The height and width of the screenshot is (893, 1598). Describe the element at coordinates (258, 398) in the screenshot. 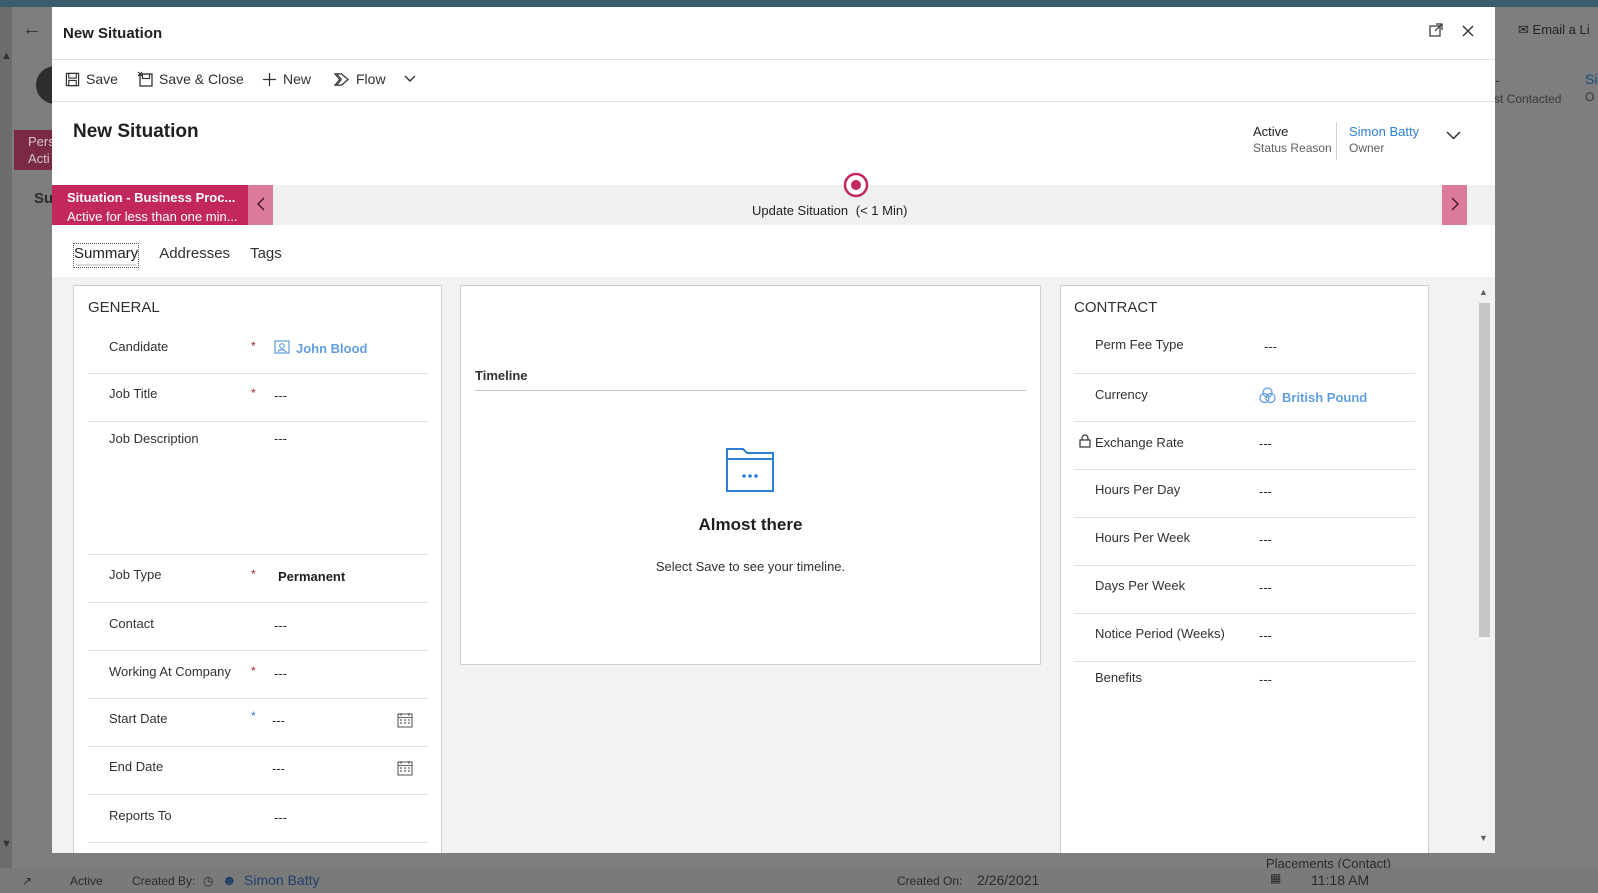

I see `job-title-row: Job Title * ---` at that location.